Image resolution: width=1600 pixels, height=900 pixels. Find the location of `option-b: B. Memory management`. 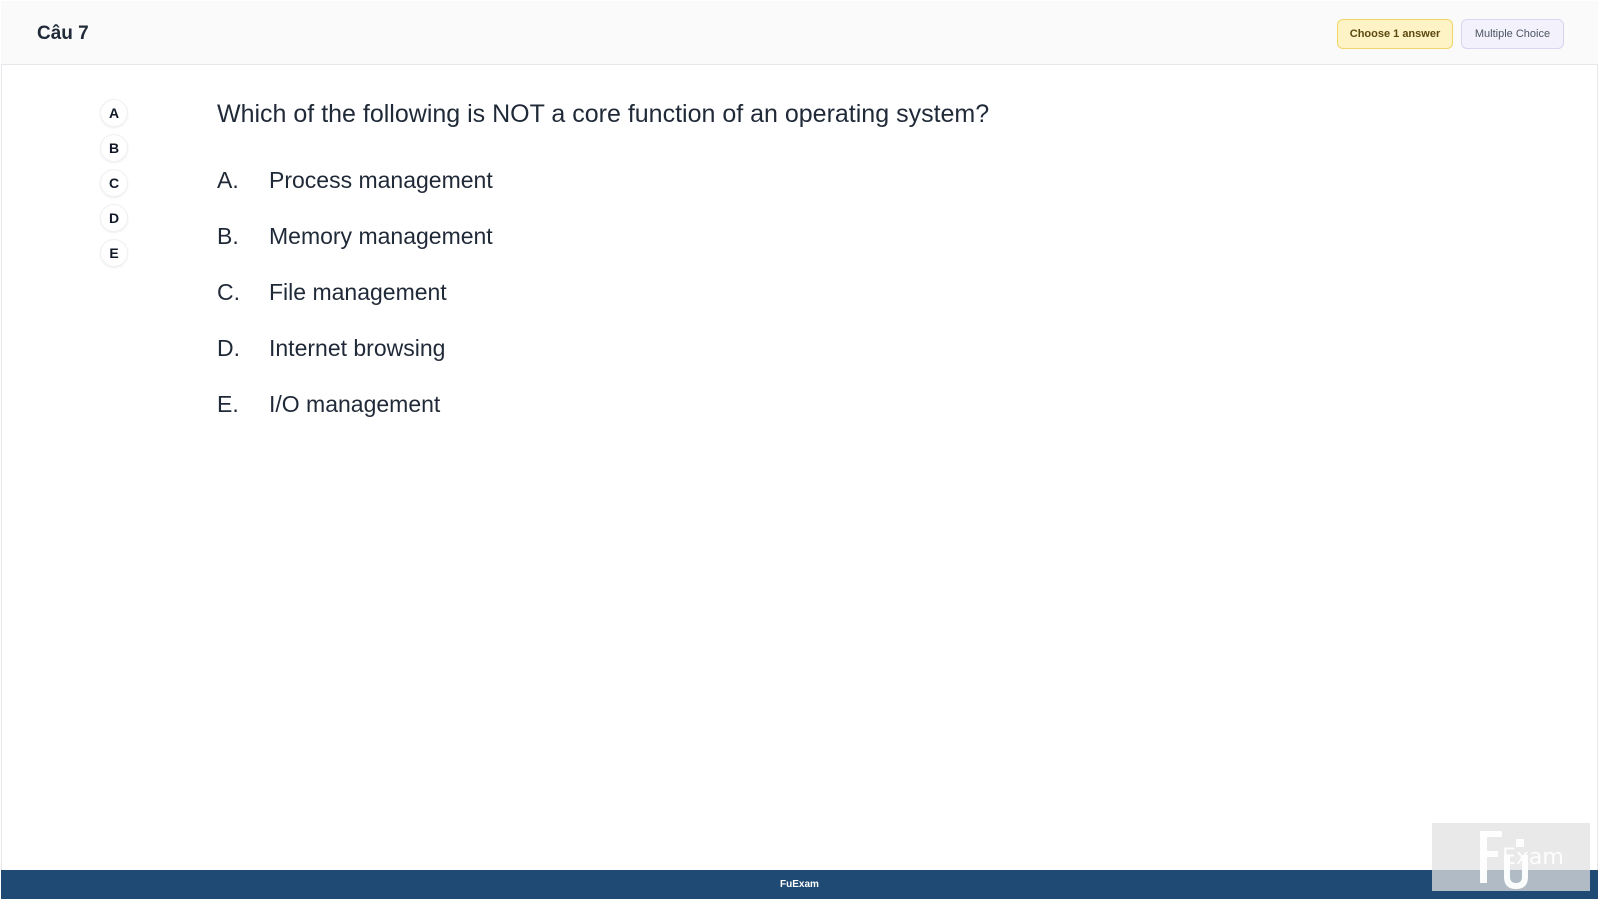

option-b: B. Memory management is located at coordinates (817, 237).